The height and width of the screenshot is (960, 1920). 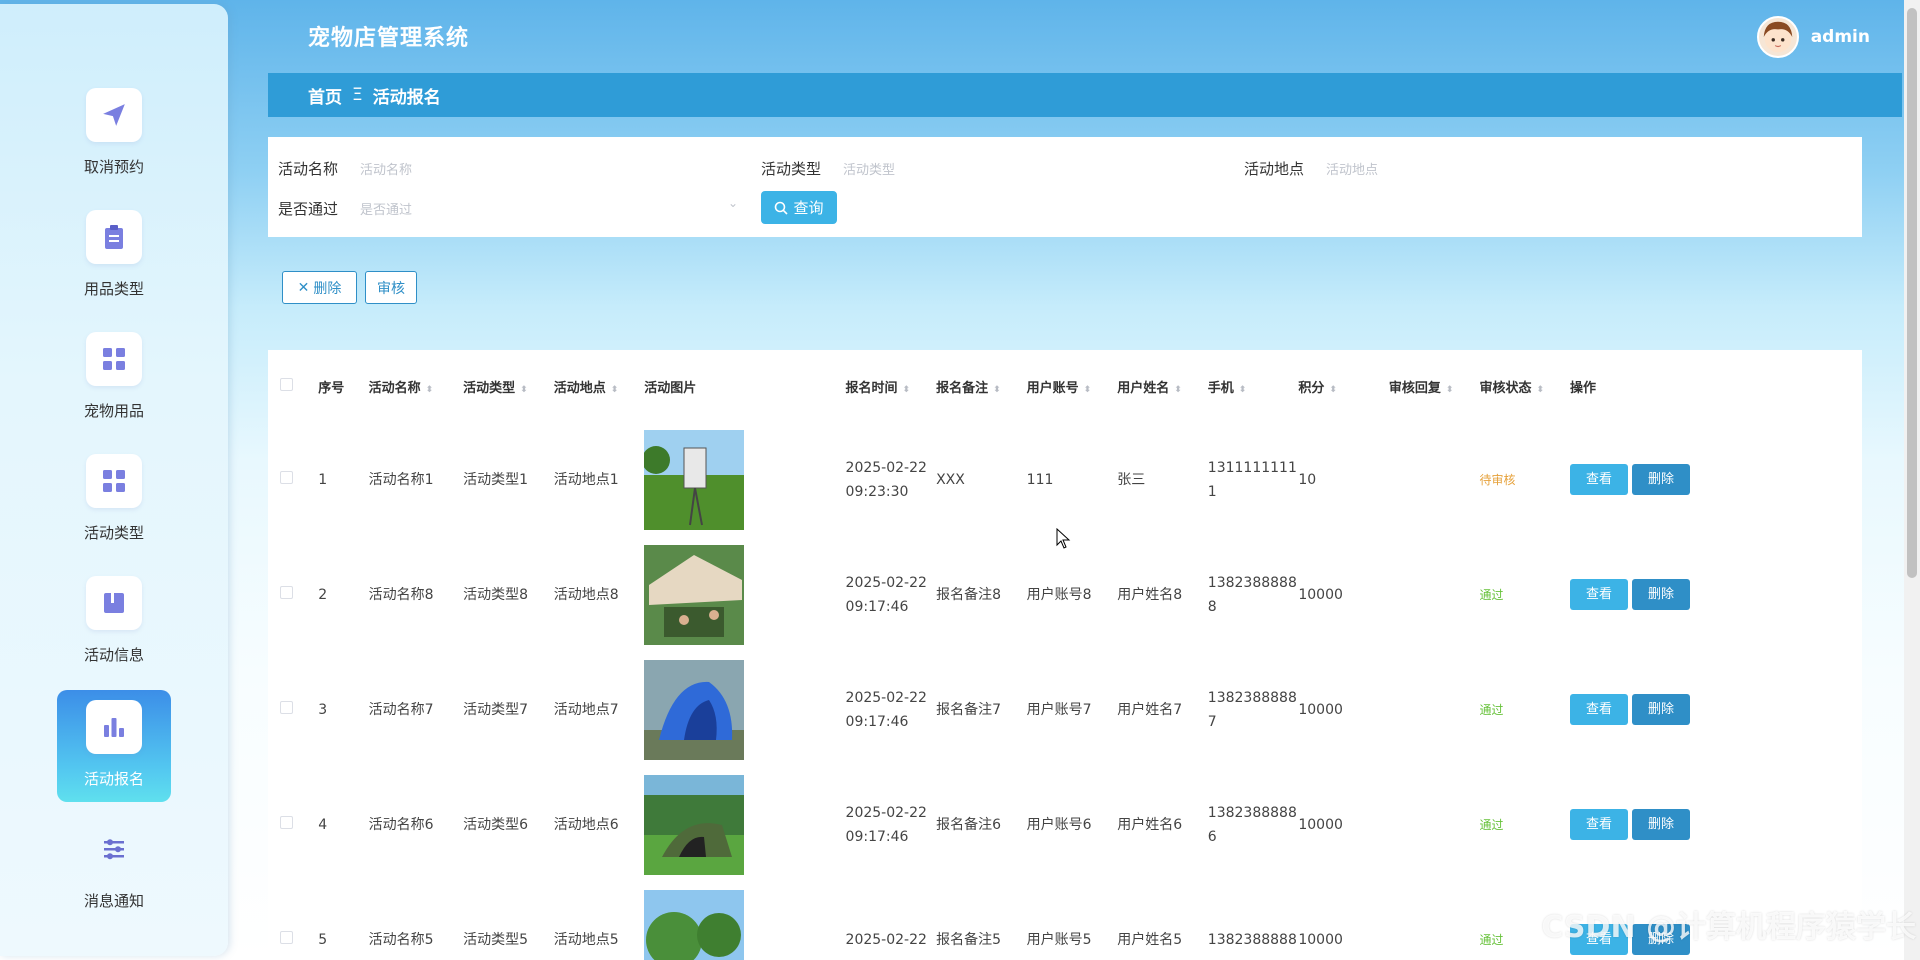 I want to click on sidebar-item-notifications: 消息通知, so click(x=114, y=868).